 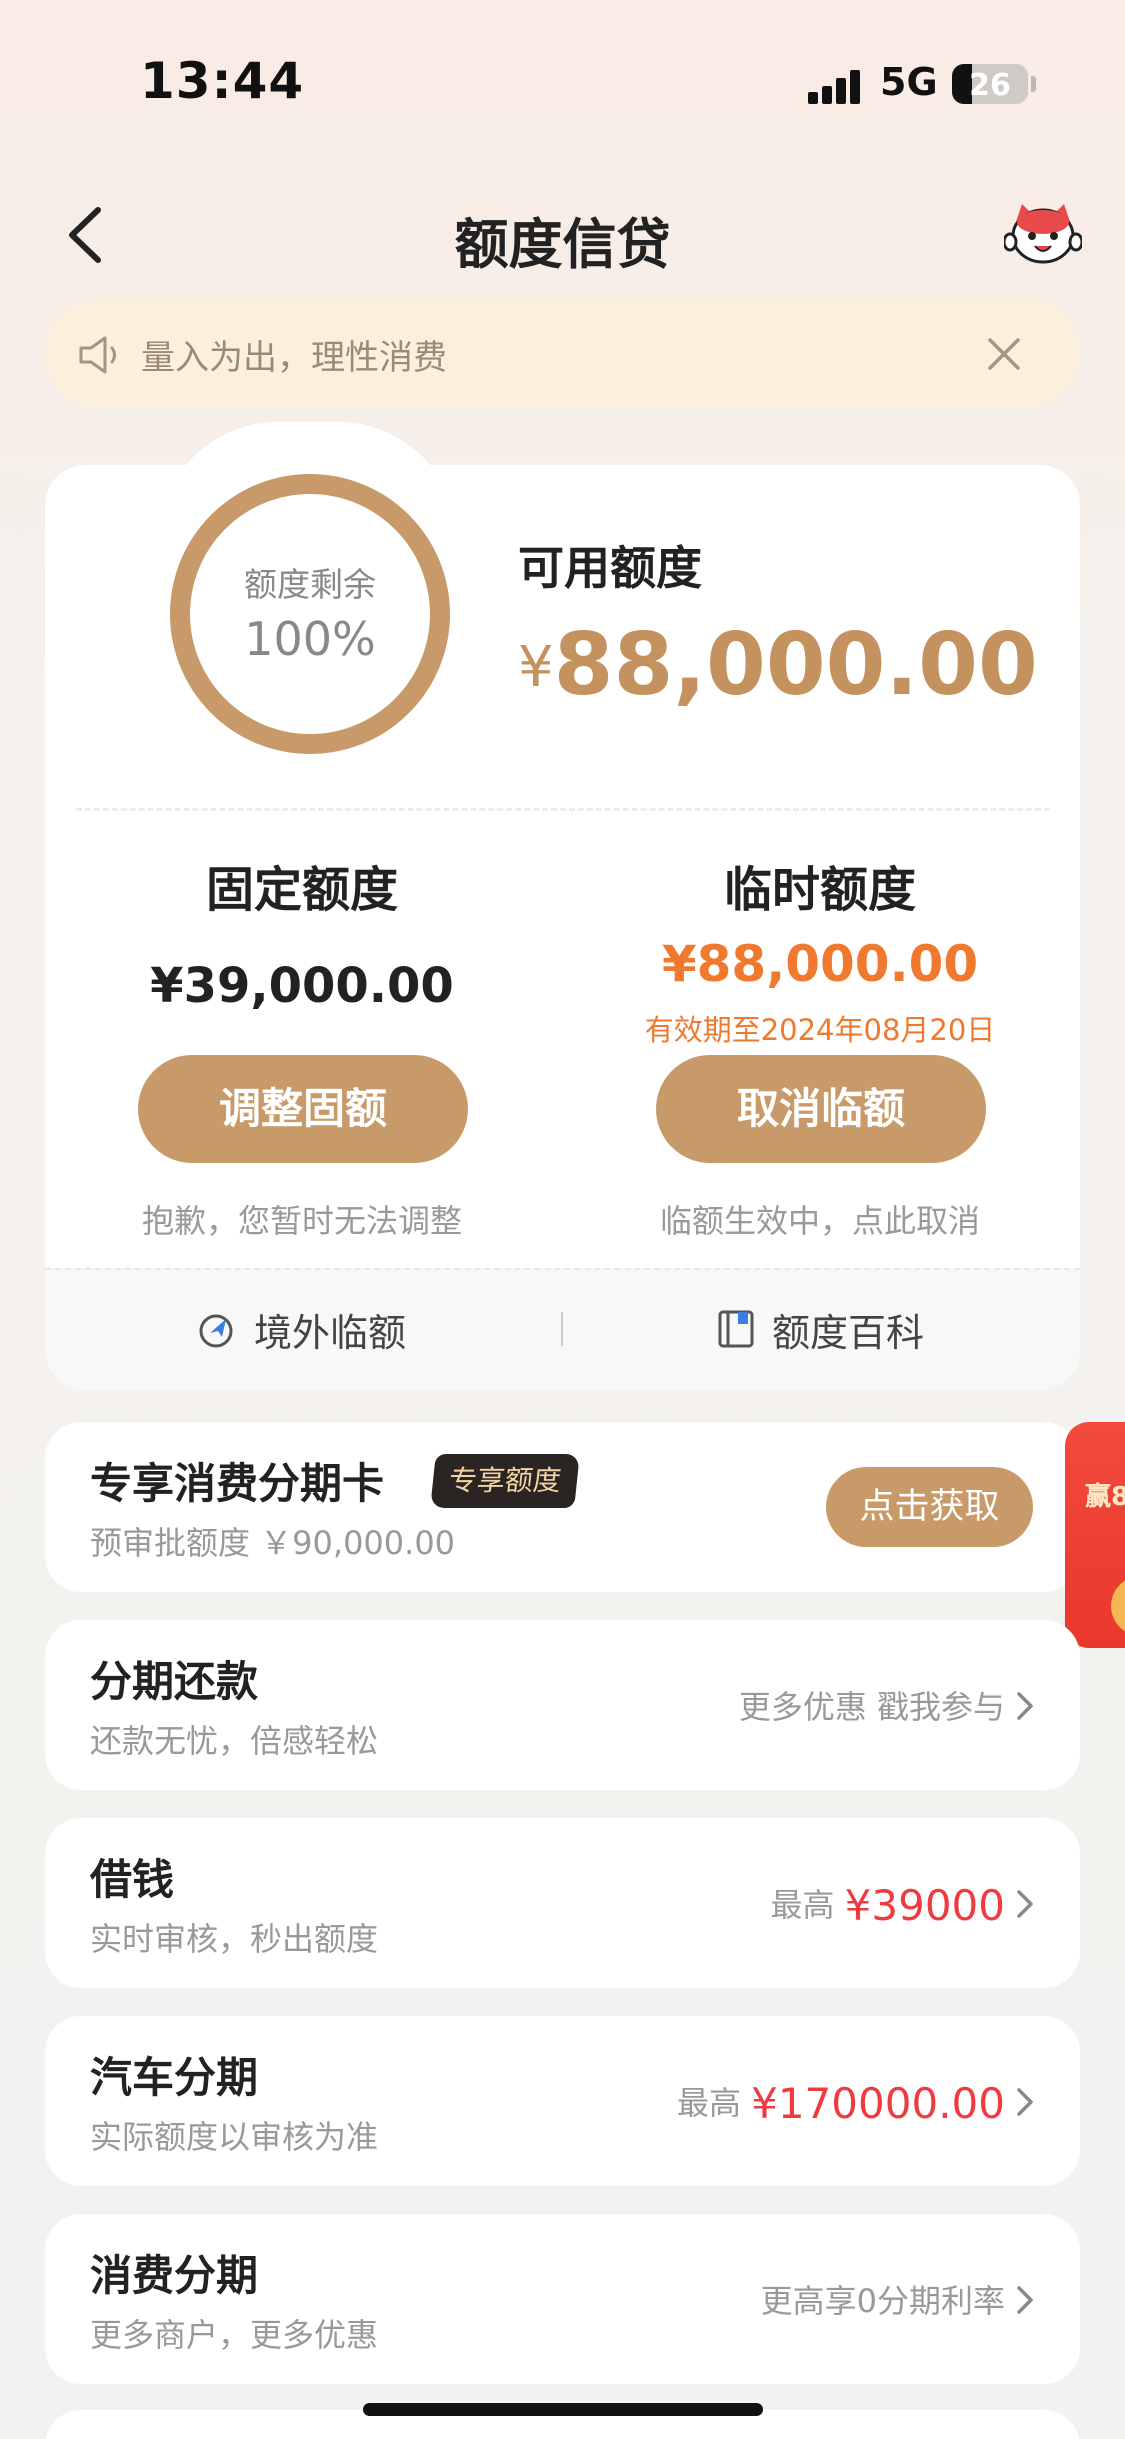 I want to click on list-item-right: 更高享0分期利率, so click(x=883, y=2301).